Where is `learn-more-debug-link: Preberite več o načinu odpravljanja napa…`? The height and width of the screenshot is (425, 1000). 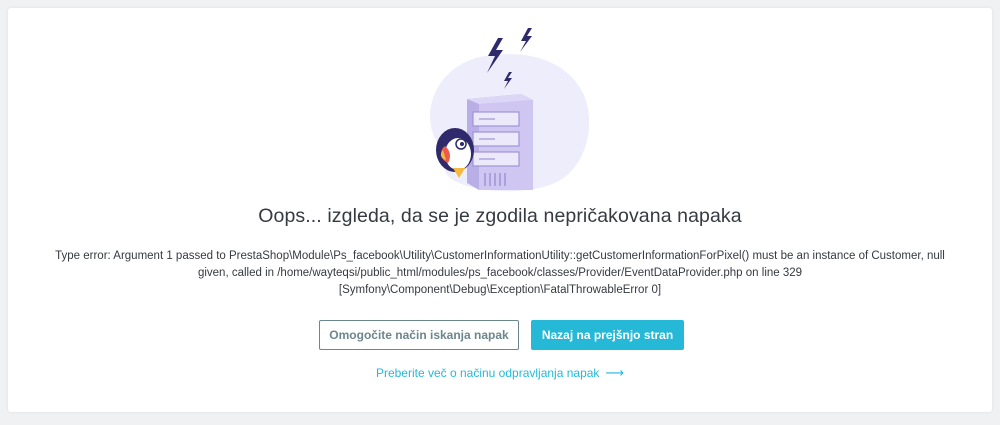 learn-more-debug-link: Preberite več o načinu odpravljanja napa… is located at coordinates (500, 373).